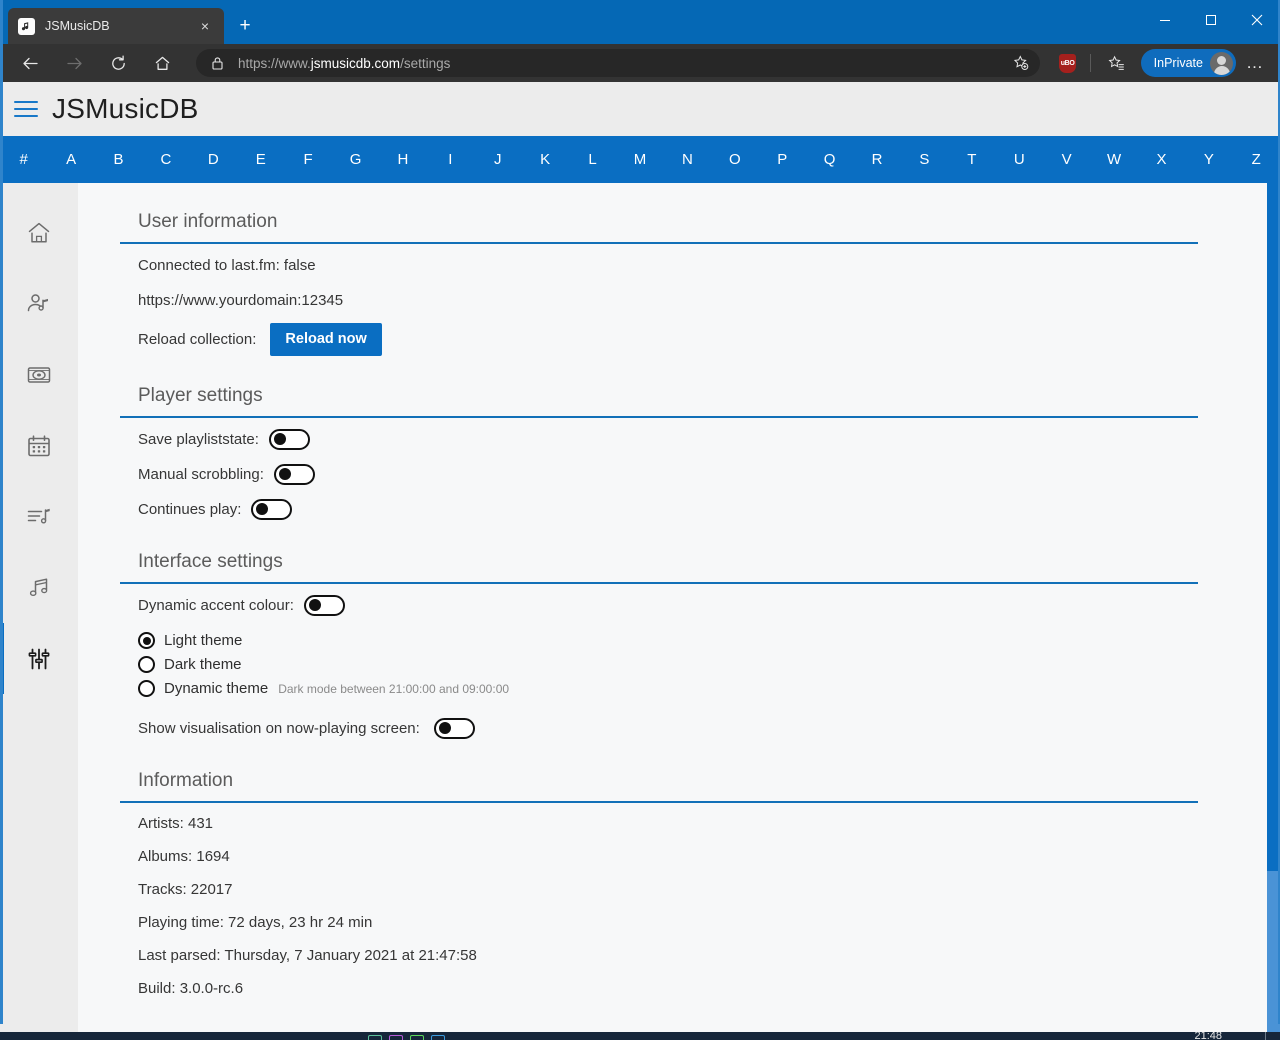  Describe the element at coordinates (1117, 63) in the screenshot. I see `favorites-icon` at that location.